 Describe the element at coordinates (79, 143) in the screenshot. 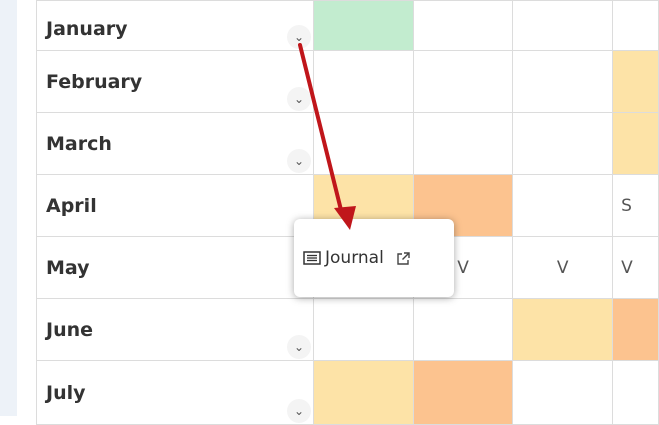

I see `month-label: March` at that location.